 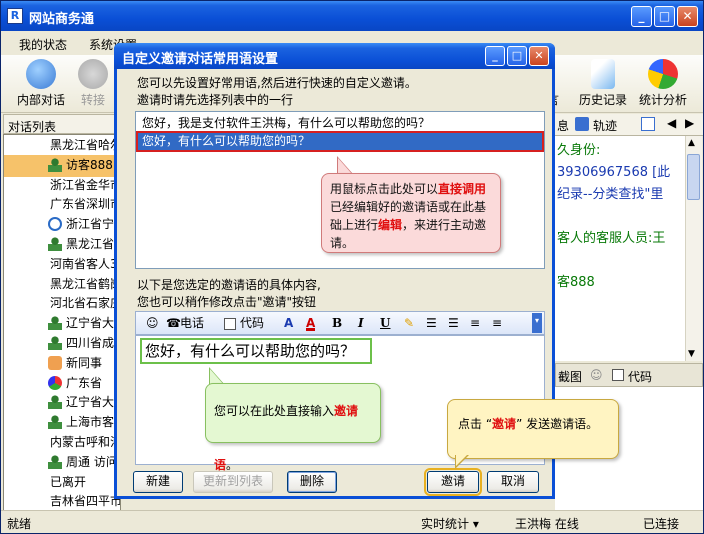 I want to click on numbered-list-icon: ☰, so click(x=431, y=324).